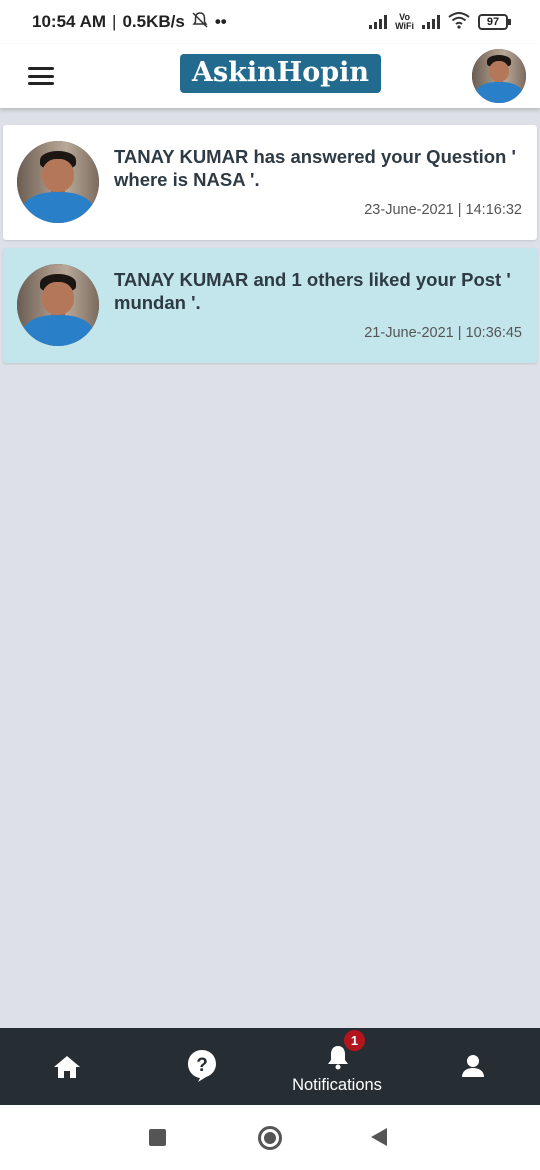 Image resolution: width=540 pixels, height=1170 pixels. I want to click on user-avatar, so click(499, 76).